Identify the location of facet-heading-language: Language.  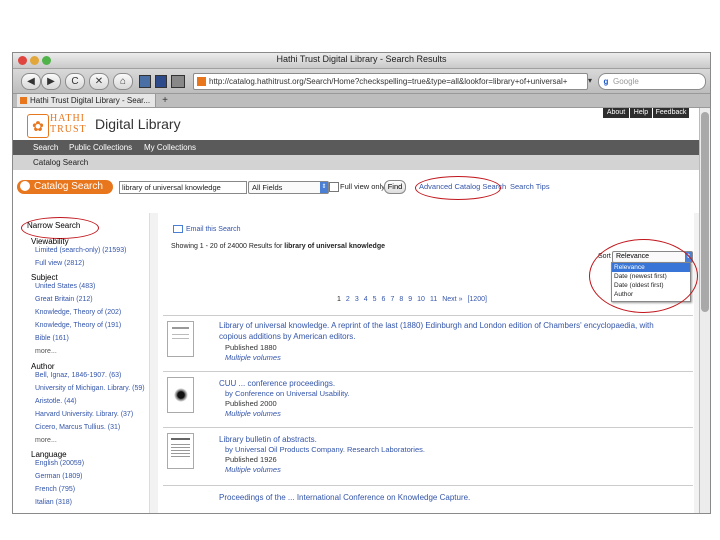
(49, 454).